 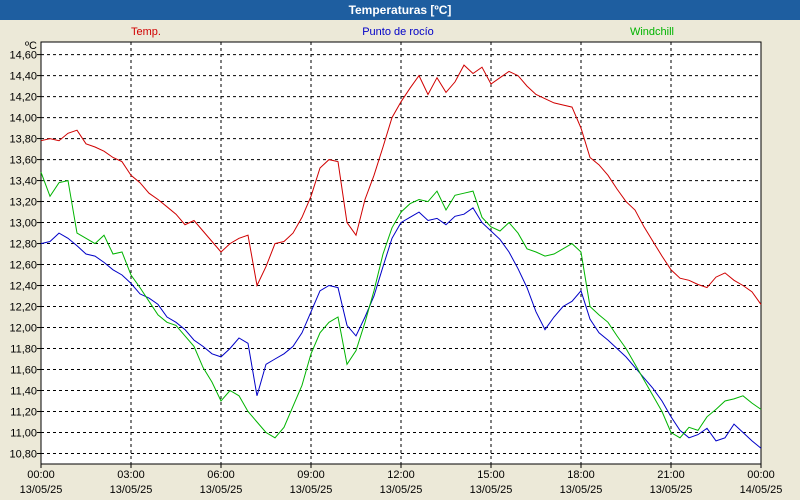 I want to click on x-tick-time-label: 12:00, so click(x=401, y=475).